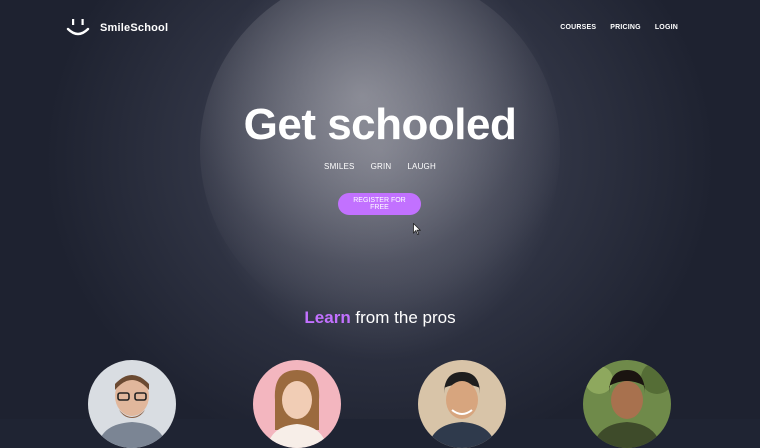 This screenshot has width=760, height=448. I want to click on top-navbar: SmileSchool COURSES PRICING LOGIN, so click(380, 29).